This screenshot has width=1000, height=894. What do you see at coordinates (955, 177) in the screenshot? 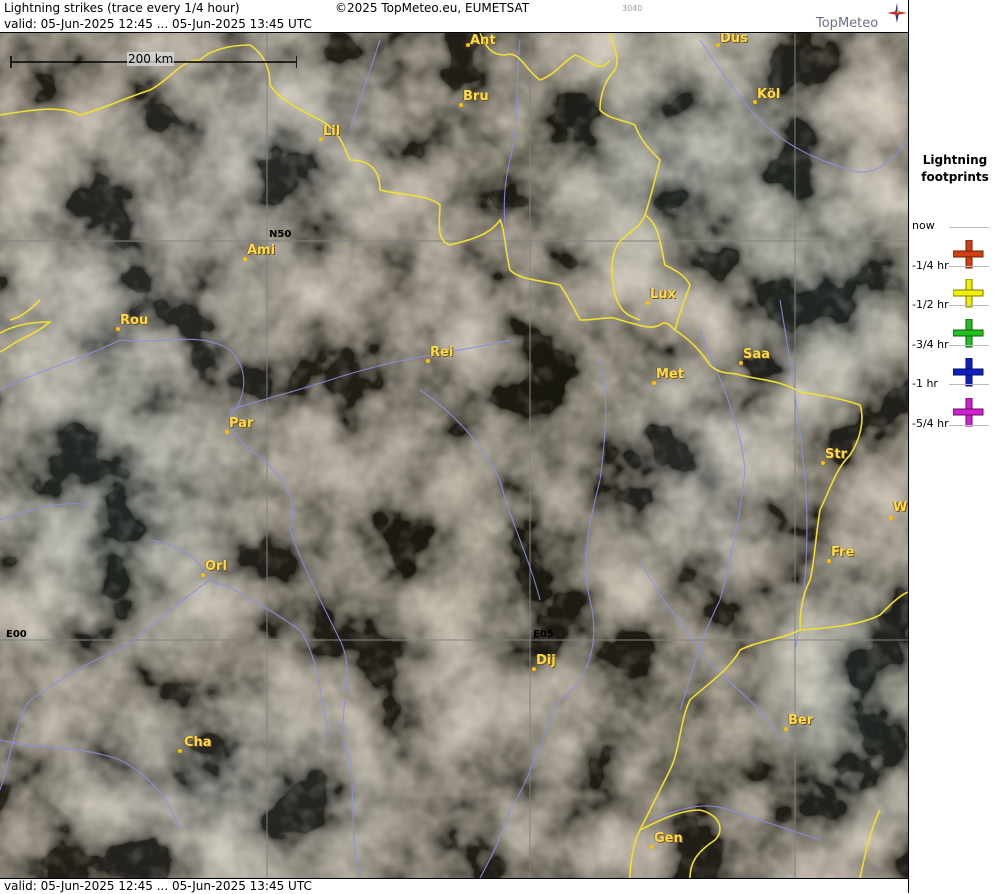
I see `legend-title-line2: footprints` at bounding box center [955, 177].